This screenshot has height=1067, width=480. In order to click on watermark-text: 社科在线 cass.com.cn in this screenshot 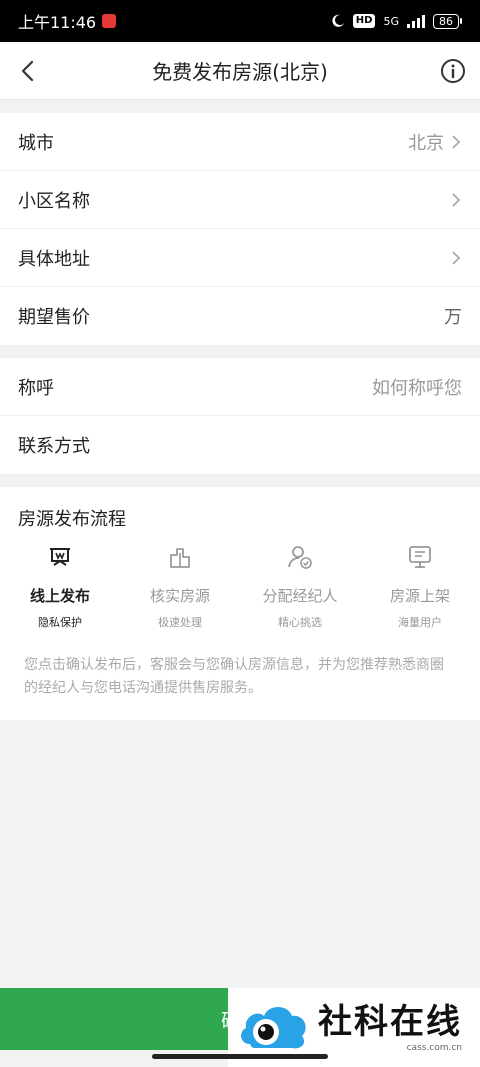, I will do `click(390, 1028)`.